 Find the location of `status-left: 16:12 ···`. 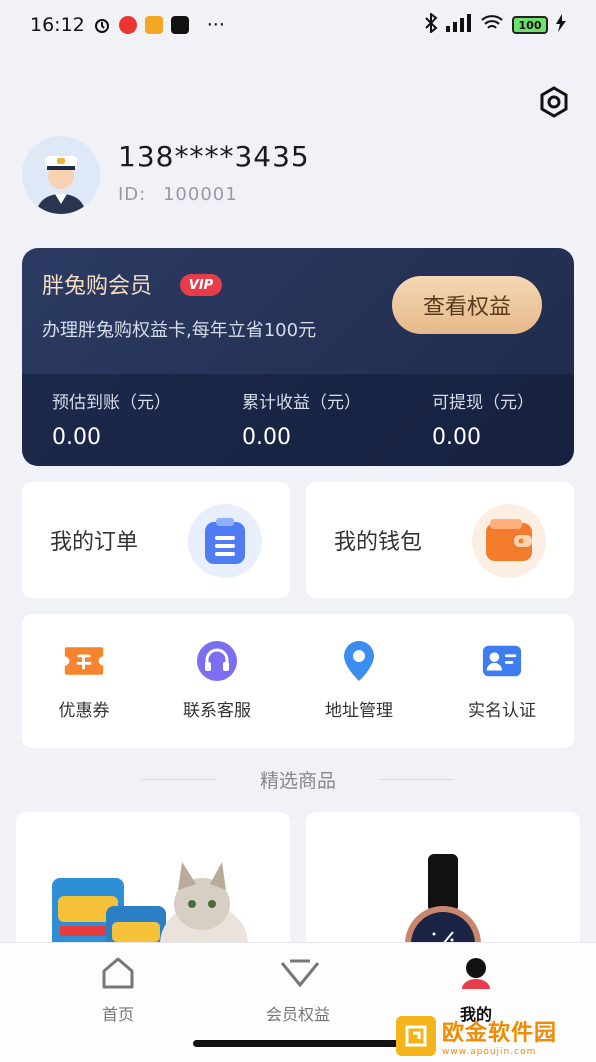

status-left: 16:12 ··· is located at coordinates (127, 25).